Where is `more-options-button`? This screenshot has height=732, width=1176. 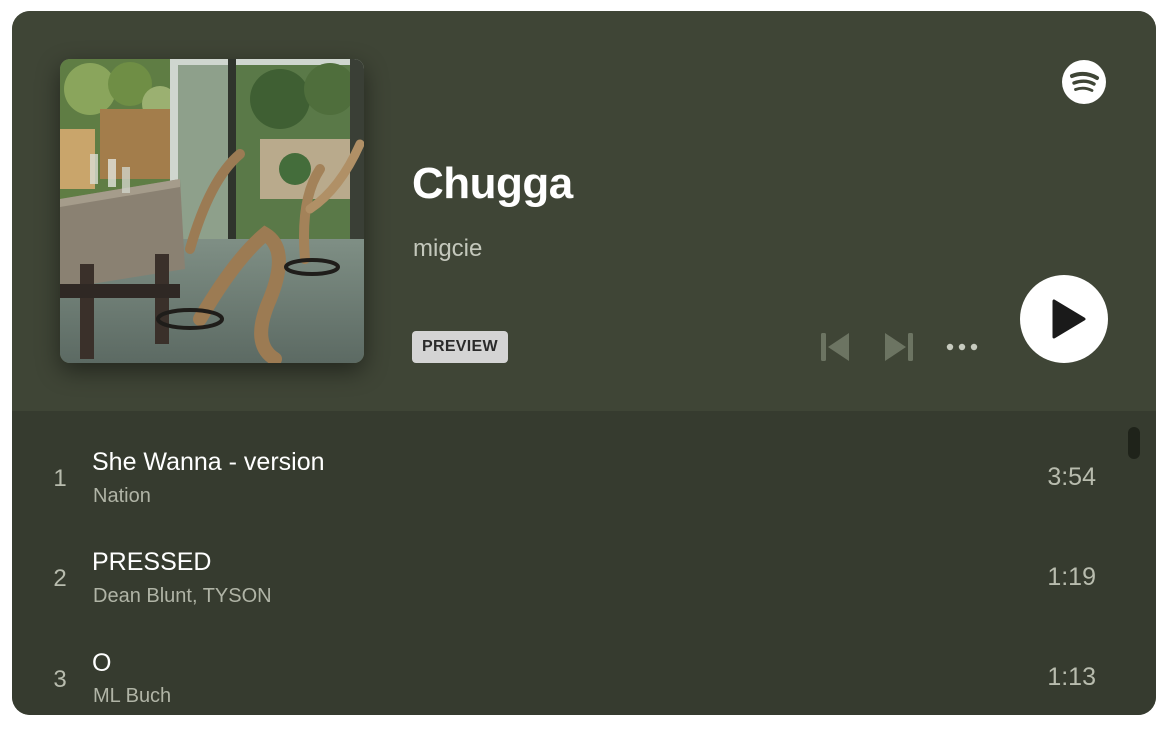
more-options-button is located at coordinates (962, 347).